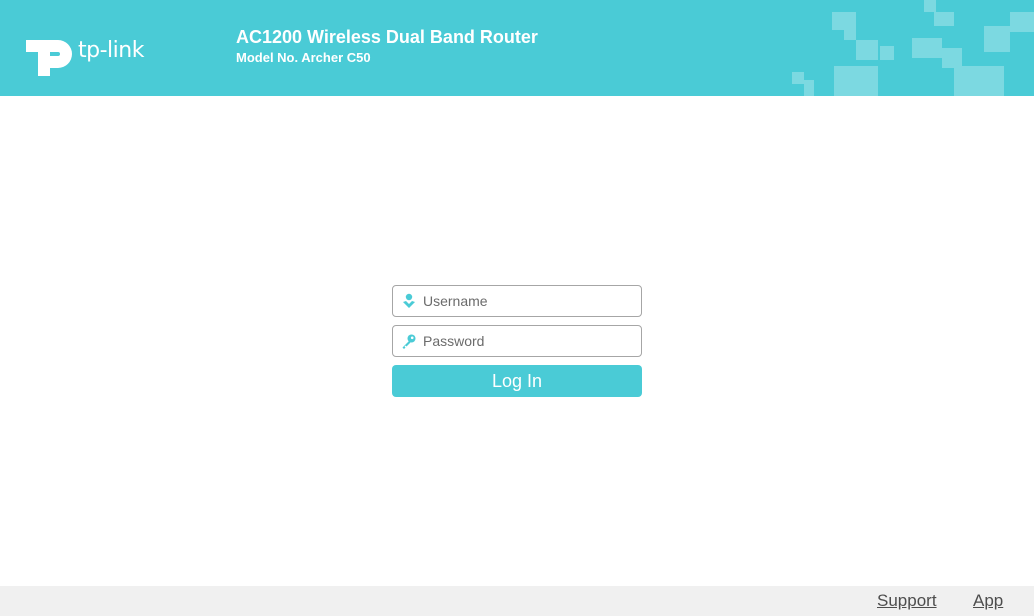 The height and width of the screenshot is (616, 1034). I want to click on product-name: AC1200 Wireless Dual Band Router, so click(387, 37).